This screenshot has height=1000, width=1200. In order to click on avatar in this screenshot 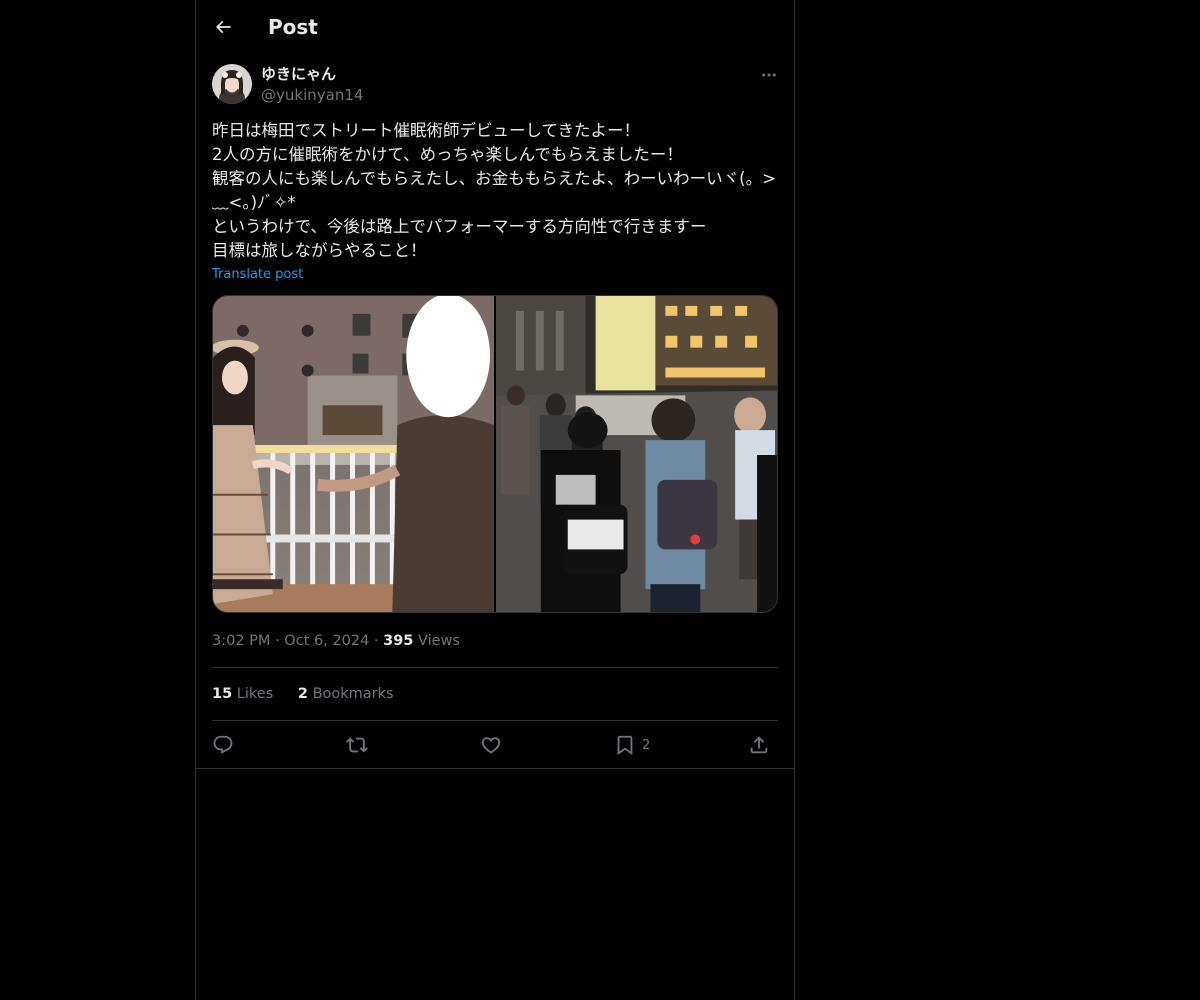, I will do `click(232, 84)`.